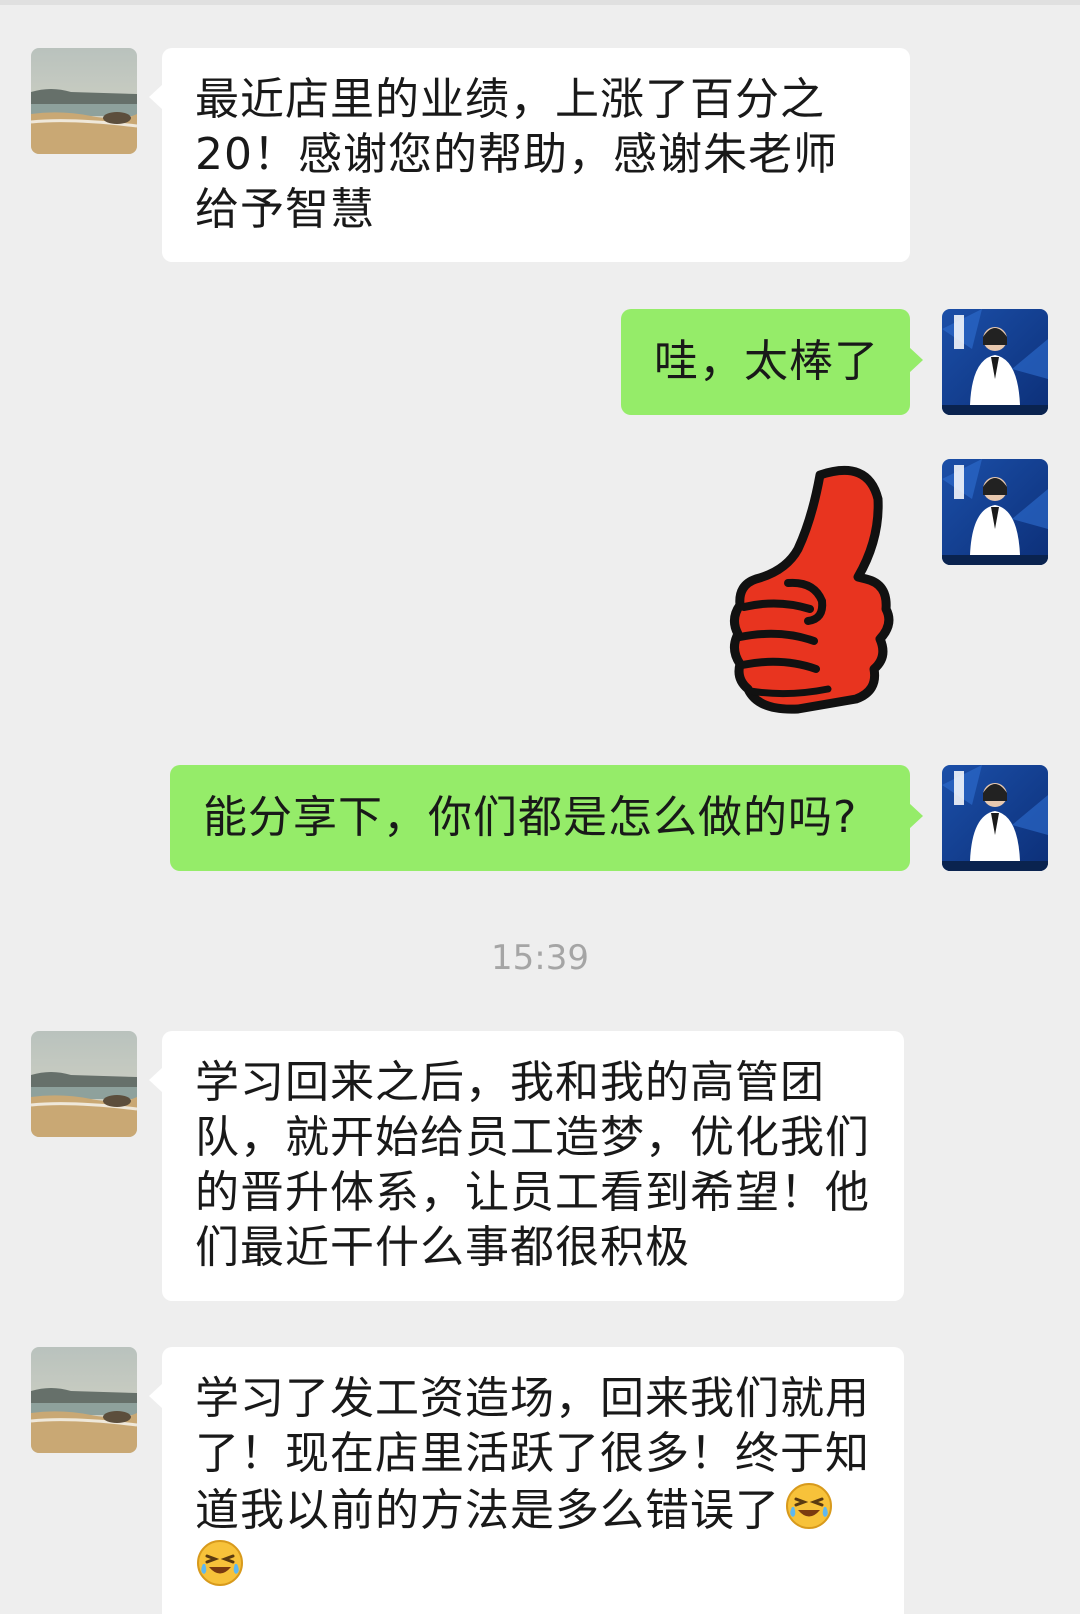 This screenshot has width=1080, height=1614. I want to click on chat-timestamp: 15:39, so click(540, 958).